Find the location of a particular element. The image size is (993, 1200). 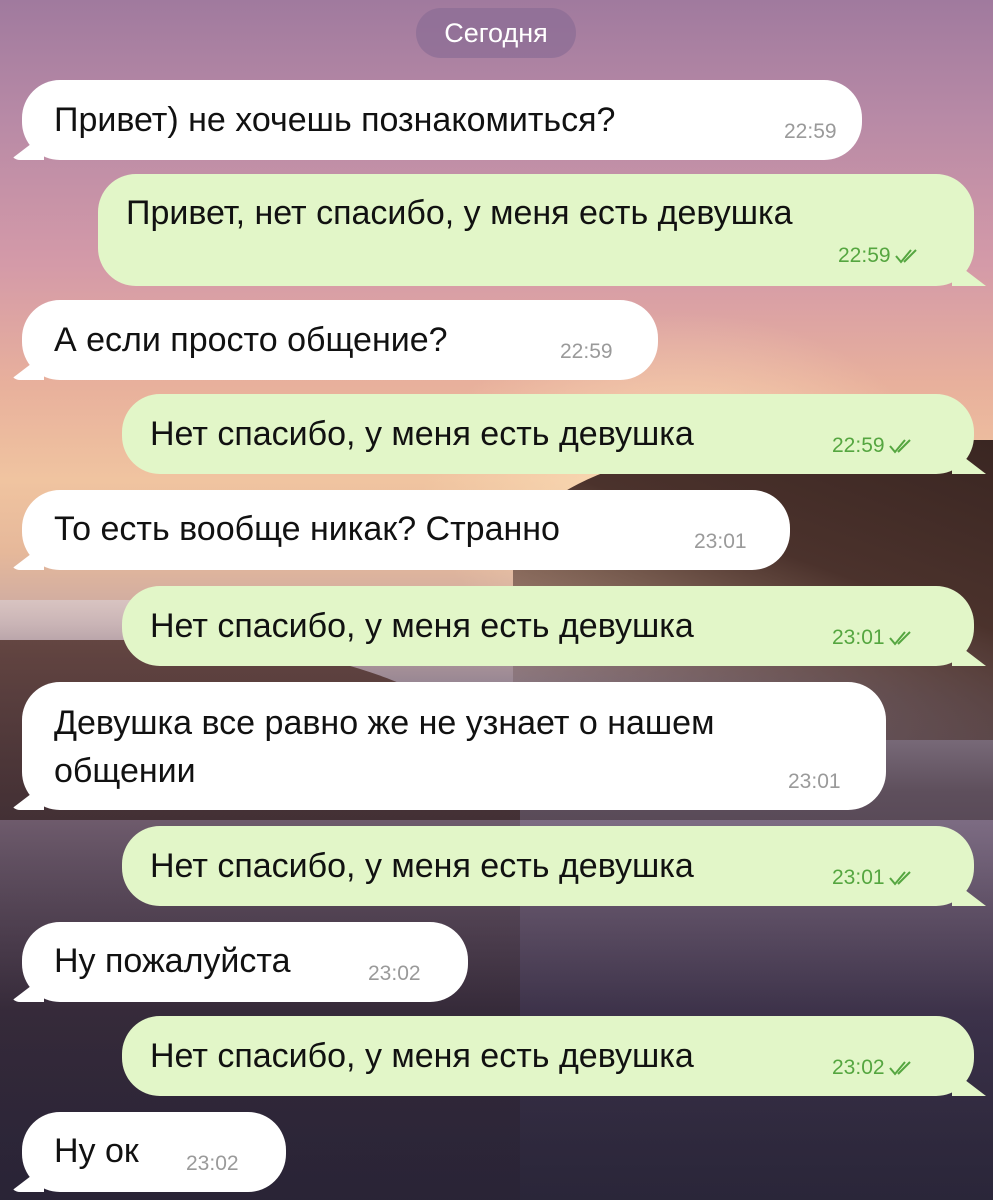

message-outgoing: Нет спасибо, у меня есть девушка 23:02 is located at coordinates (554, 1056).